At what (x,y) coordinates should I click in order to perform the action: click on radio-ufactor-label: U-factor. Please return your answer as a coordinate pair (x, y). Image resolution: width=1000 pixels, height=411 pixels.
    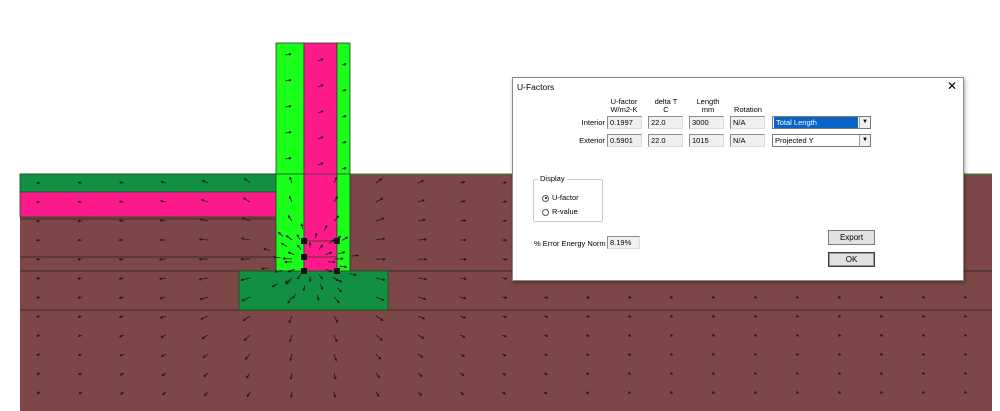
    Looking at the image, I should click on (565, 197).